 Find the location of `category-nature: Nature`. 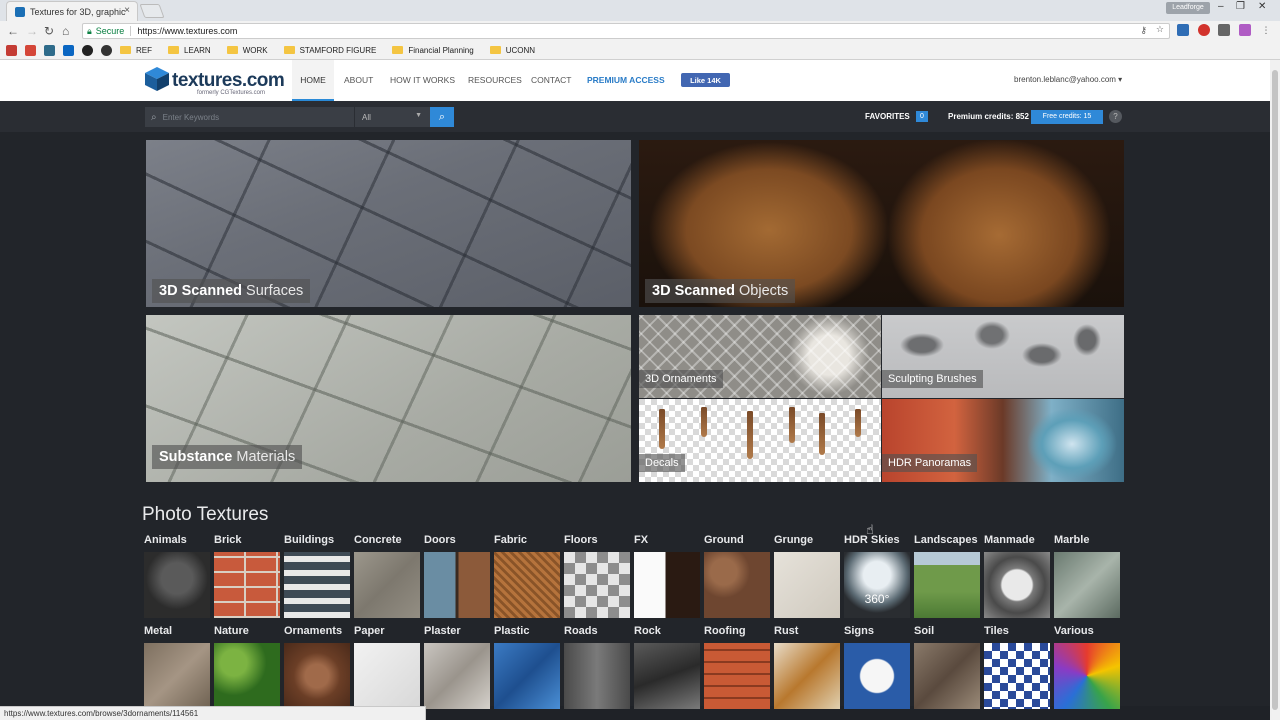

category-nature: Nature is located at coordinates (247, 667).